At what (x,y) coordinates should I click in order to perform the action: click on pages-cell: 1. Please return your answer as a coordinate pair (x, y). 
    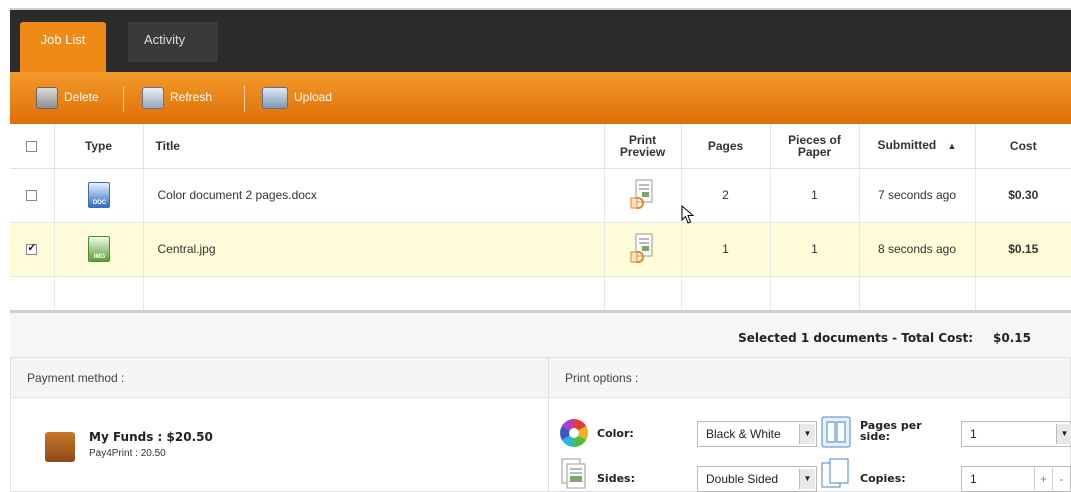
    Looking at the image, I should click on (726, 249).